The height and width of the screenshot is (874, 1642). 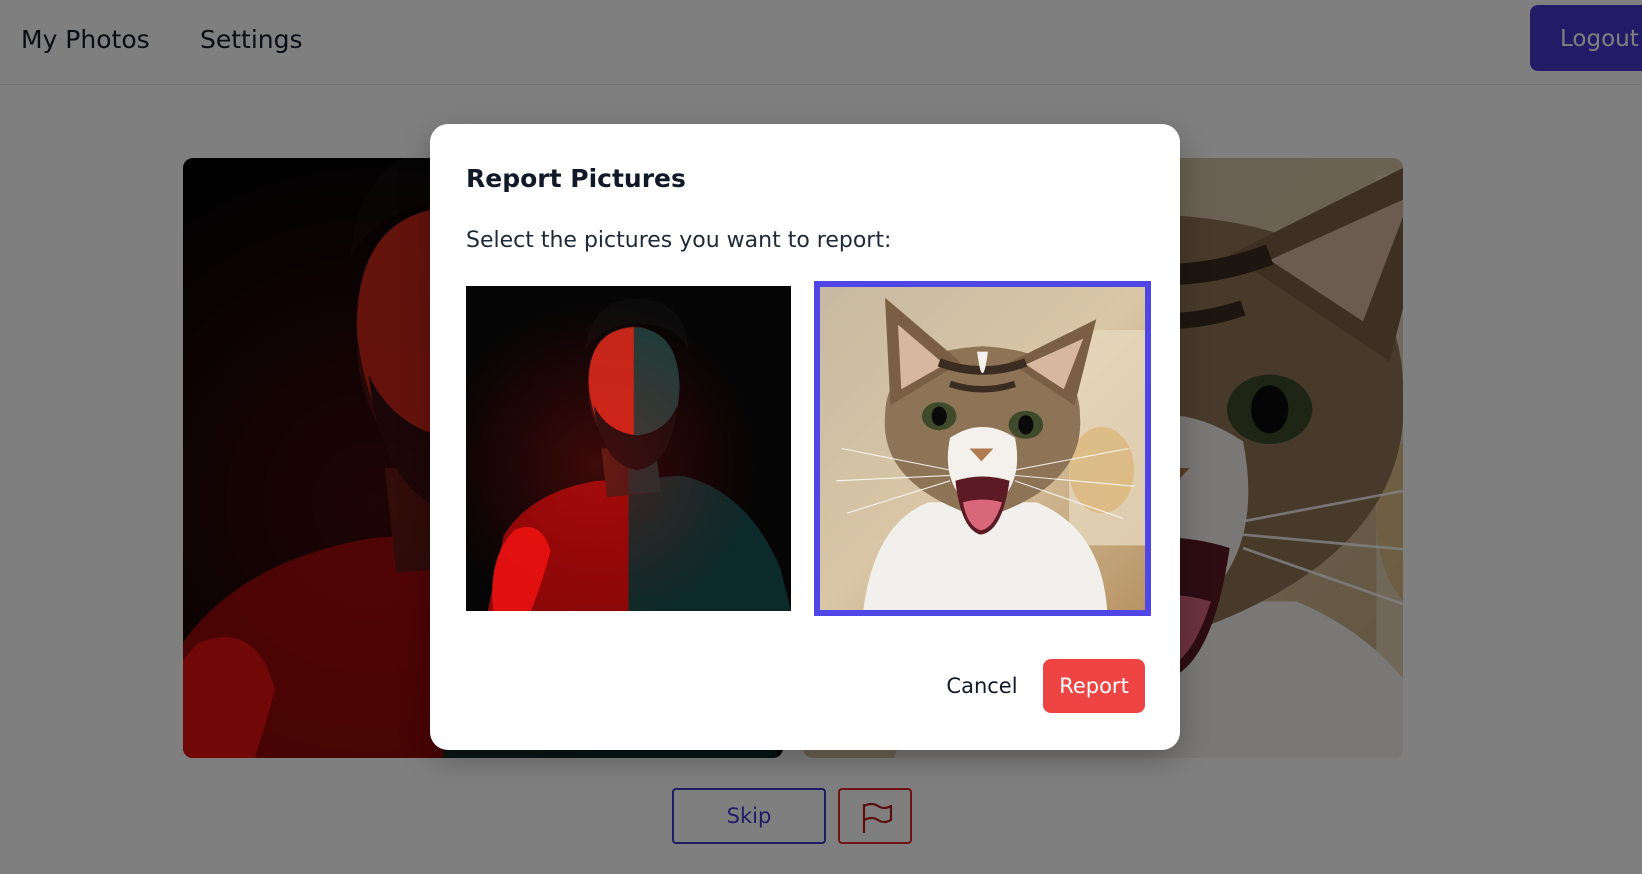 What do you see at coordinates (679, 240) in the screenshot?
I see `dialog-prompt: Select the pictures you want to report:` at bounding box center [679, 240].